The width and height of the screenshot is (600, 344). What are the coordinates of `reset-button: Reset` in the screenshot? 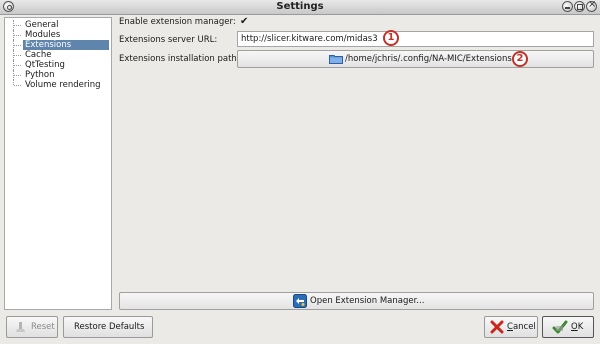 It's located at (32, 327).